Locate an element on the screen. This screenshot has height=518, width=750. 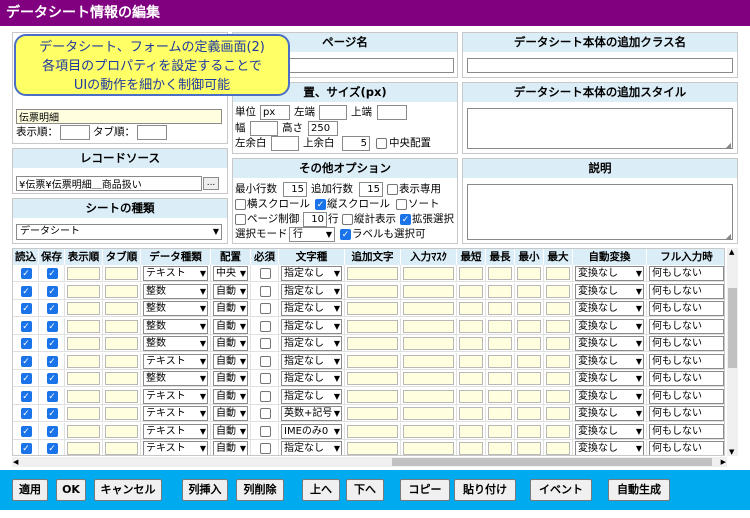
copy-button: コピー is located at coordinates (425, 490).